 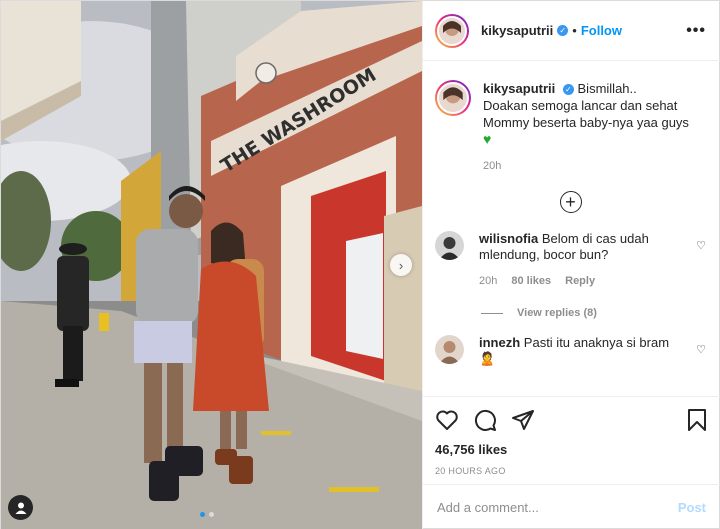 What do you see at coordinates (557, 507) in the screenshot?
I see `comment-input` at bounding box center [557, 507].